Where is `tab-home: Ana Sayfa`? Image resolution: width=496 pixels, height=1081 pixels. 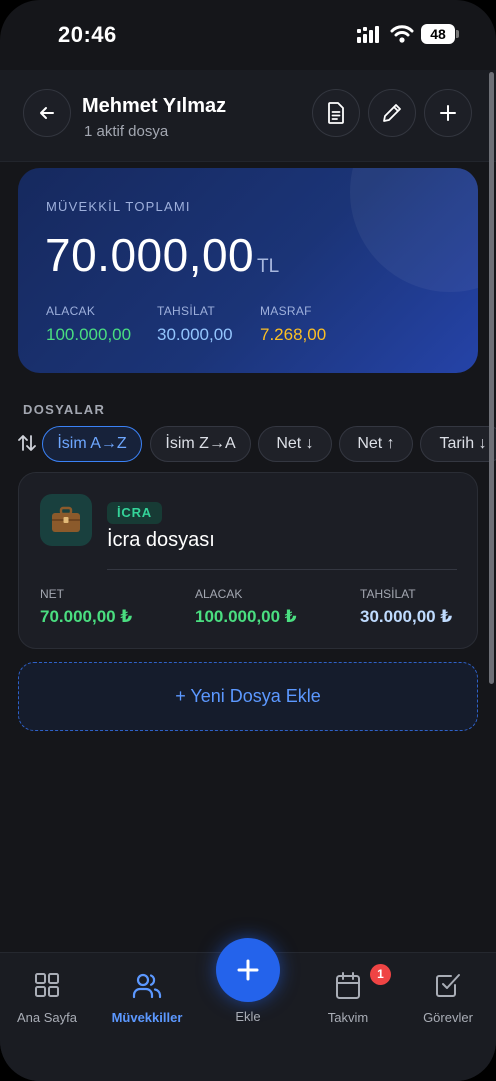
tab-home: Ana Sayfa is located at coordinates (48, 998).